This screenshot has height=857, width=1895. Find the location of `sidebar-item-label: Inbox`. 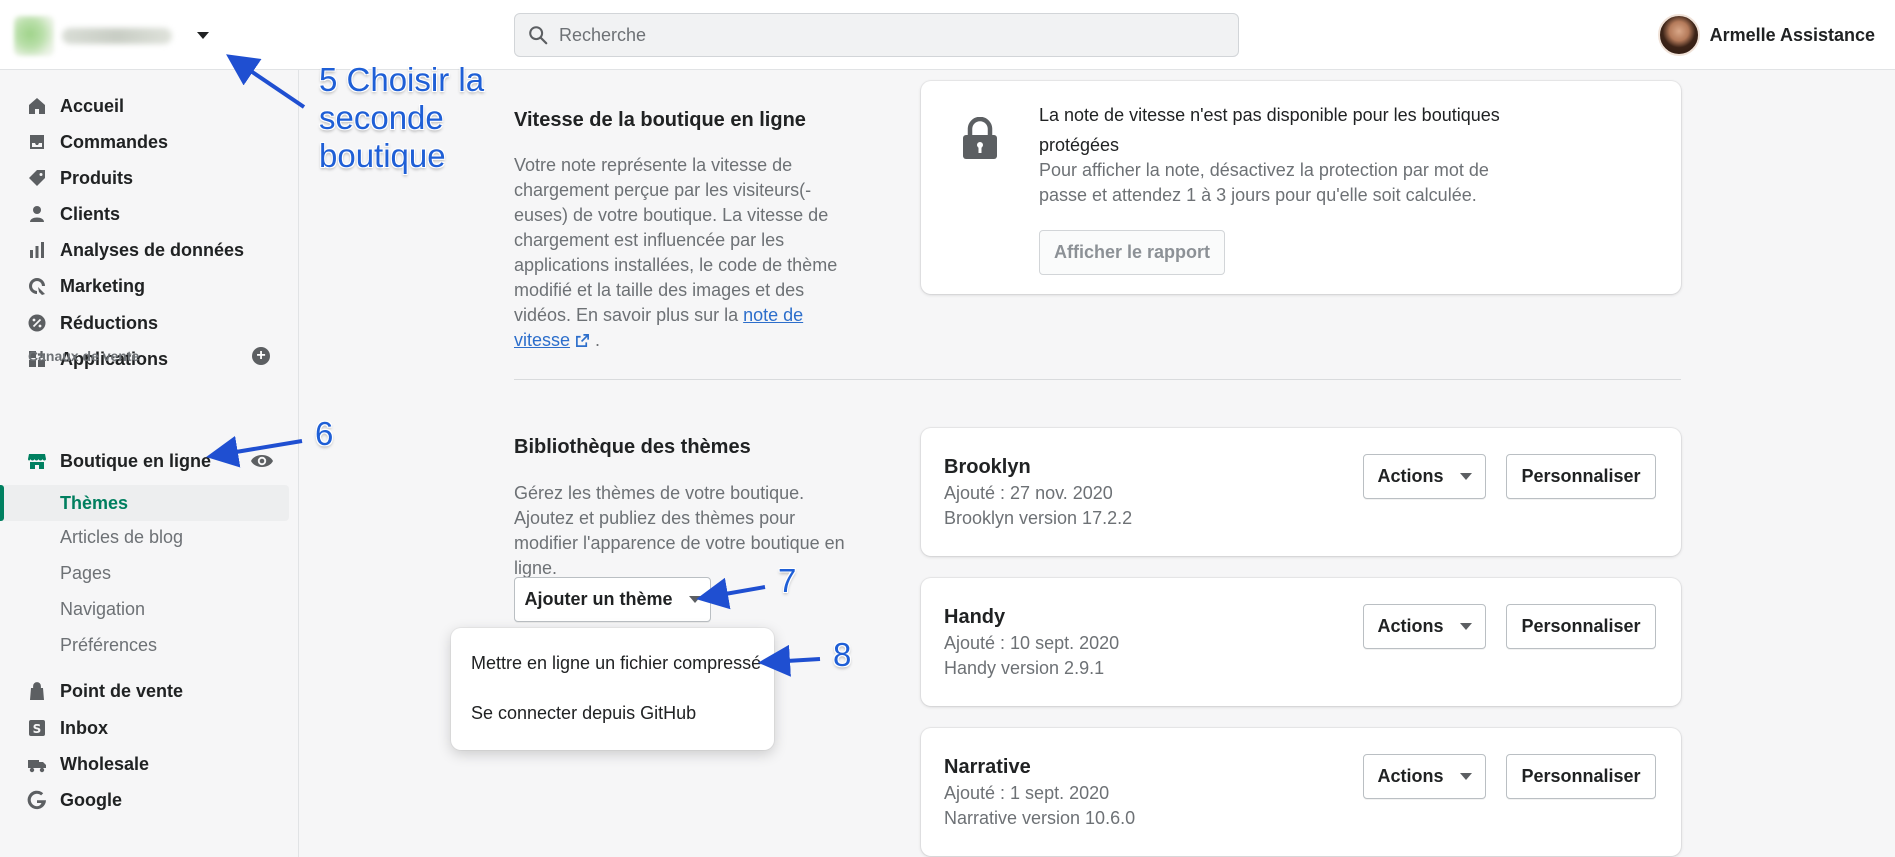

sidebar-item-label: Inbox is located at coordinates (84, 727).